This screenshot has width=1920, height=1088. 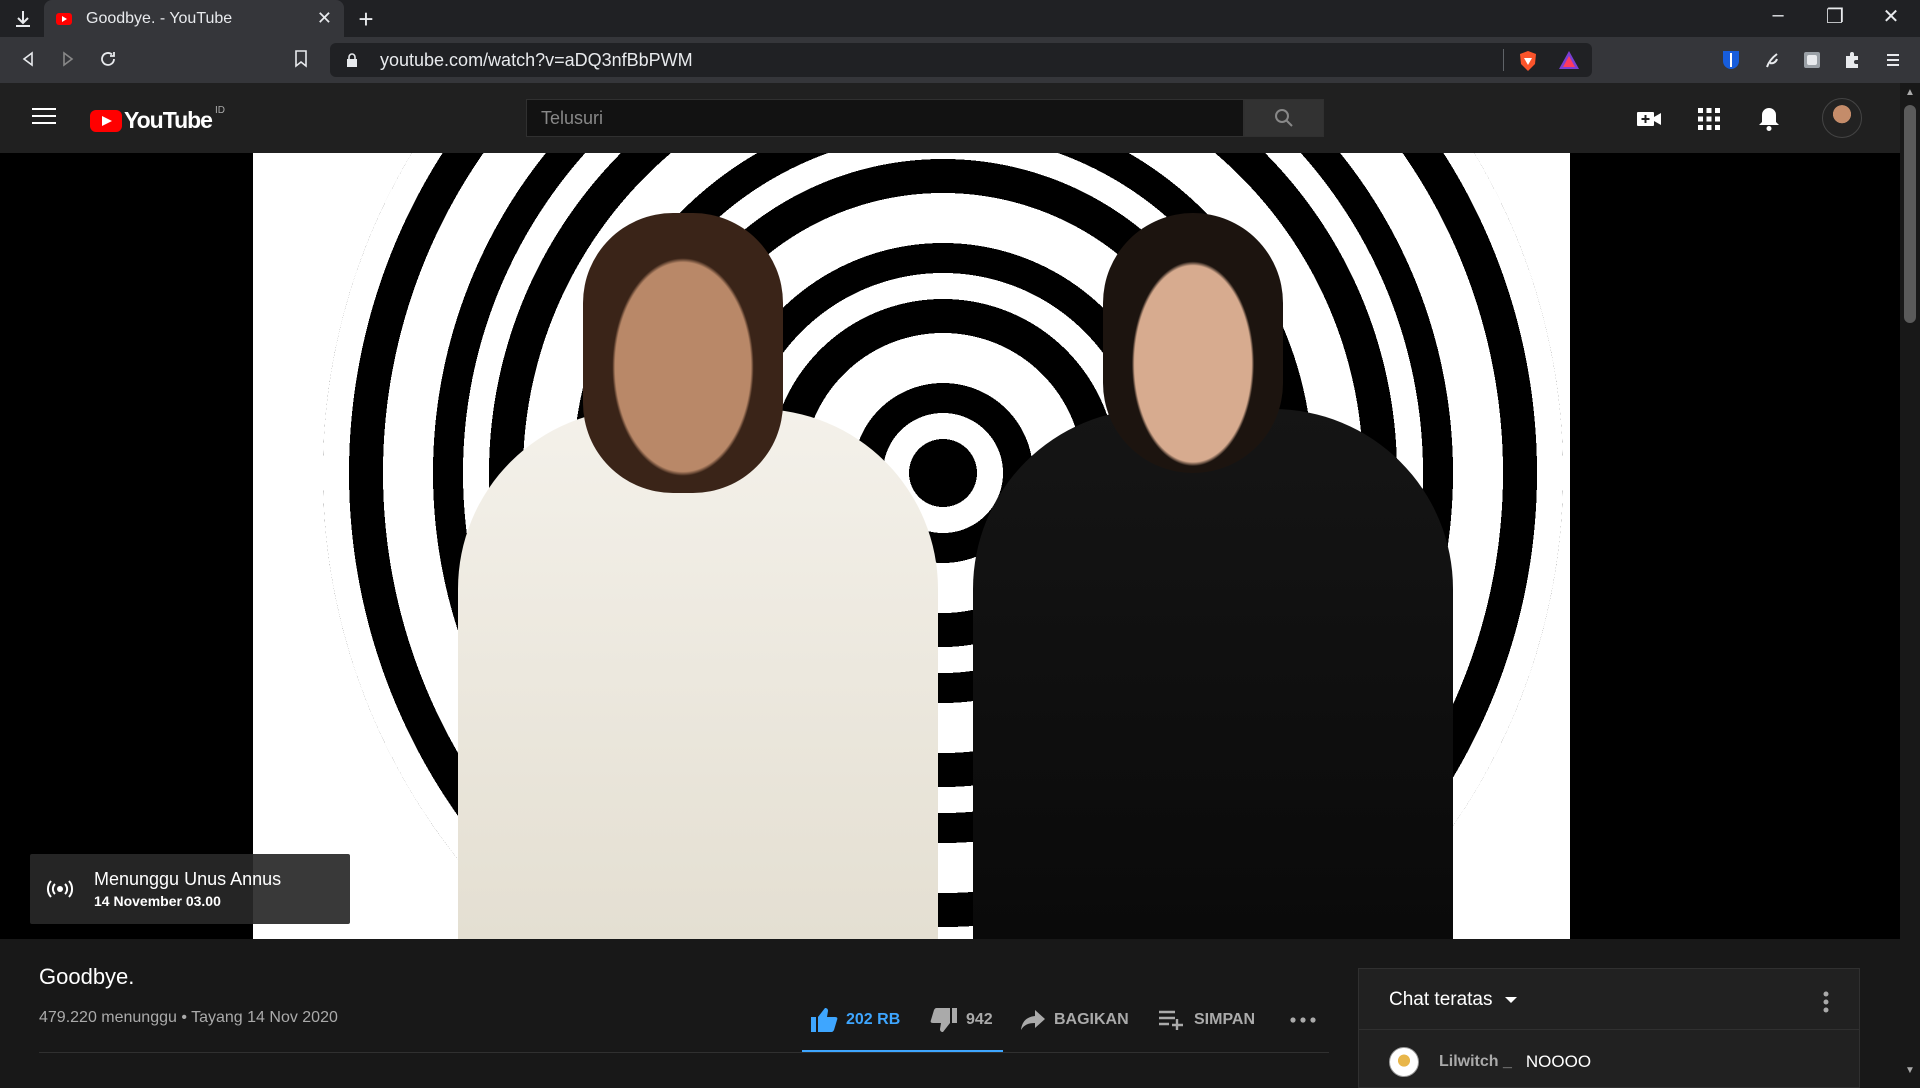 I want to click on bell-icon, so click(x=1769, y=119).